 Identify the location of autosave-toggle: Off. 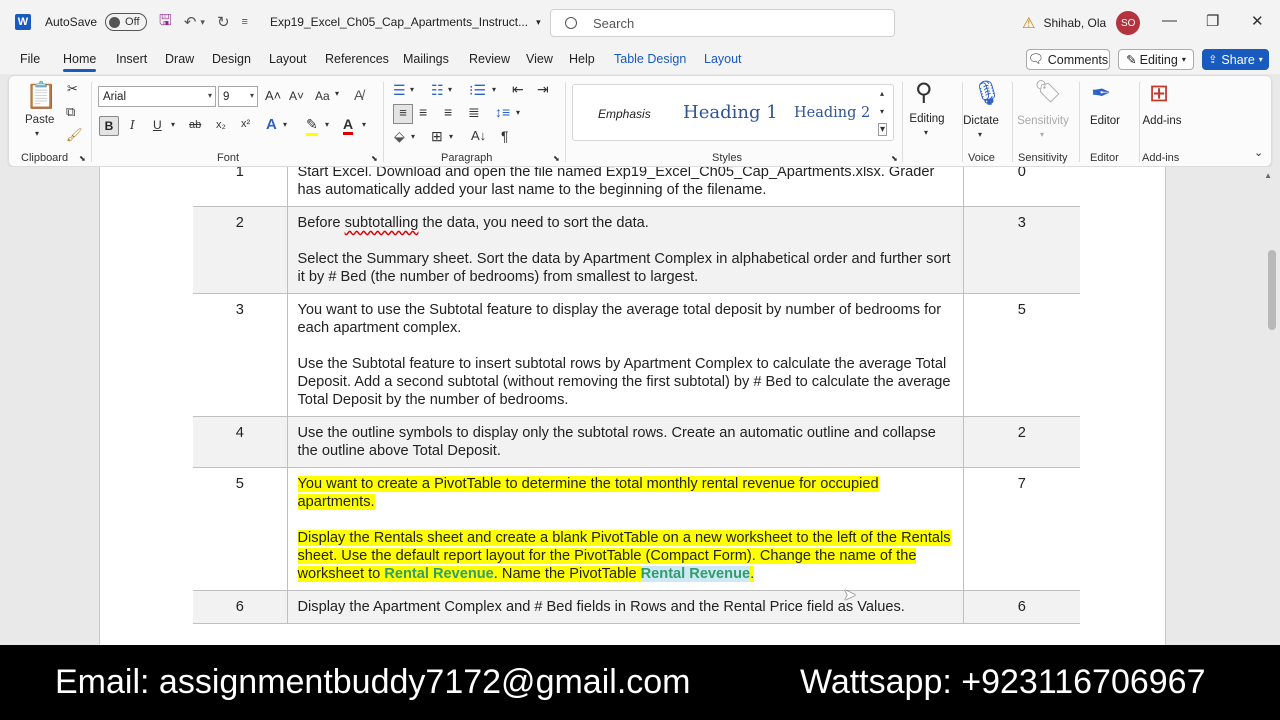
(126, 22).